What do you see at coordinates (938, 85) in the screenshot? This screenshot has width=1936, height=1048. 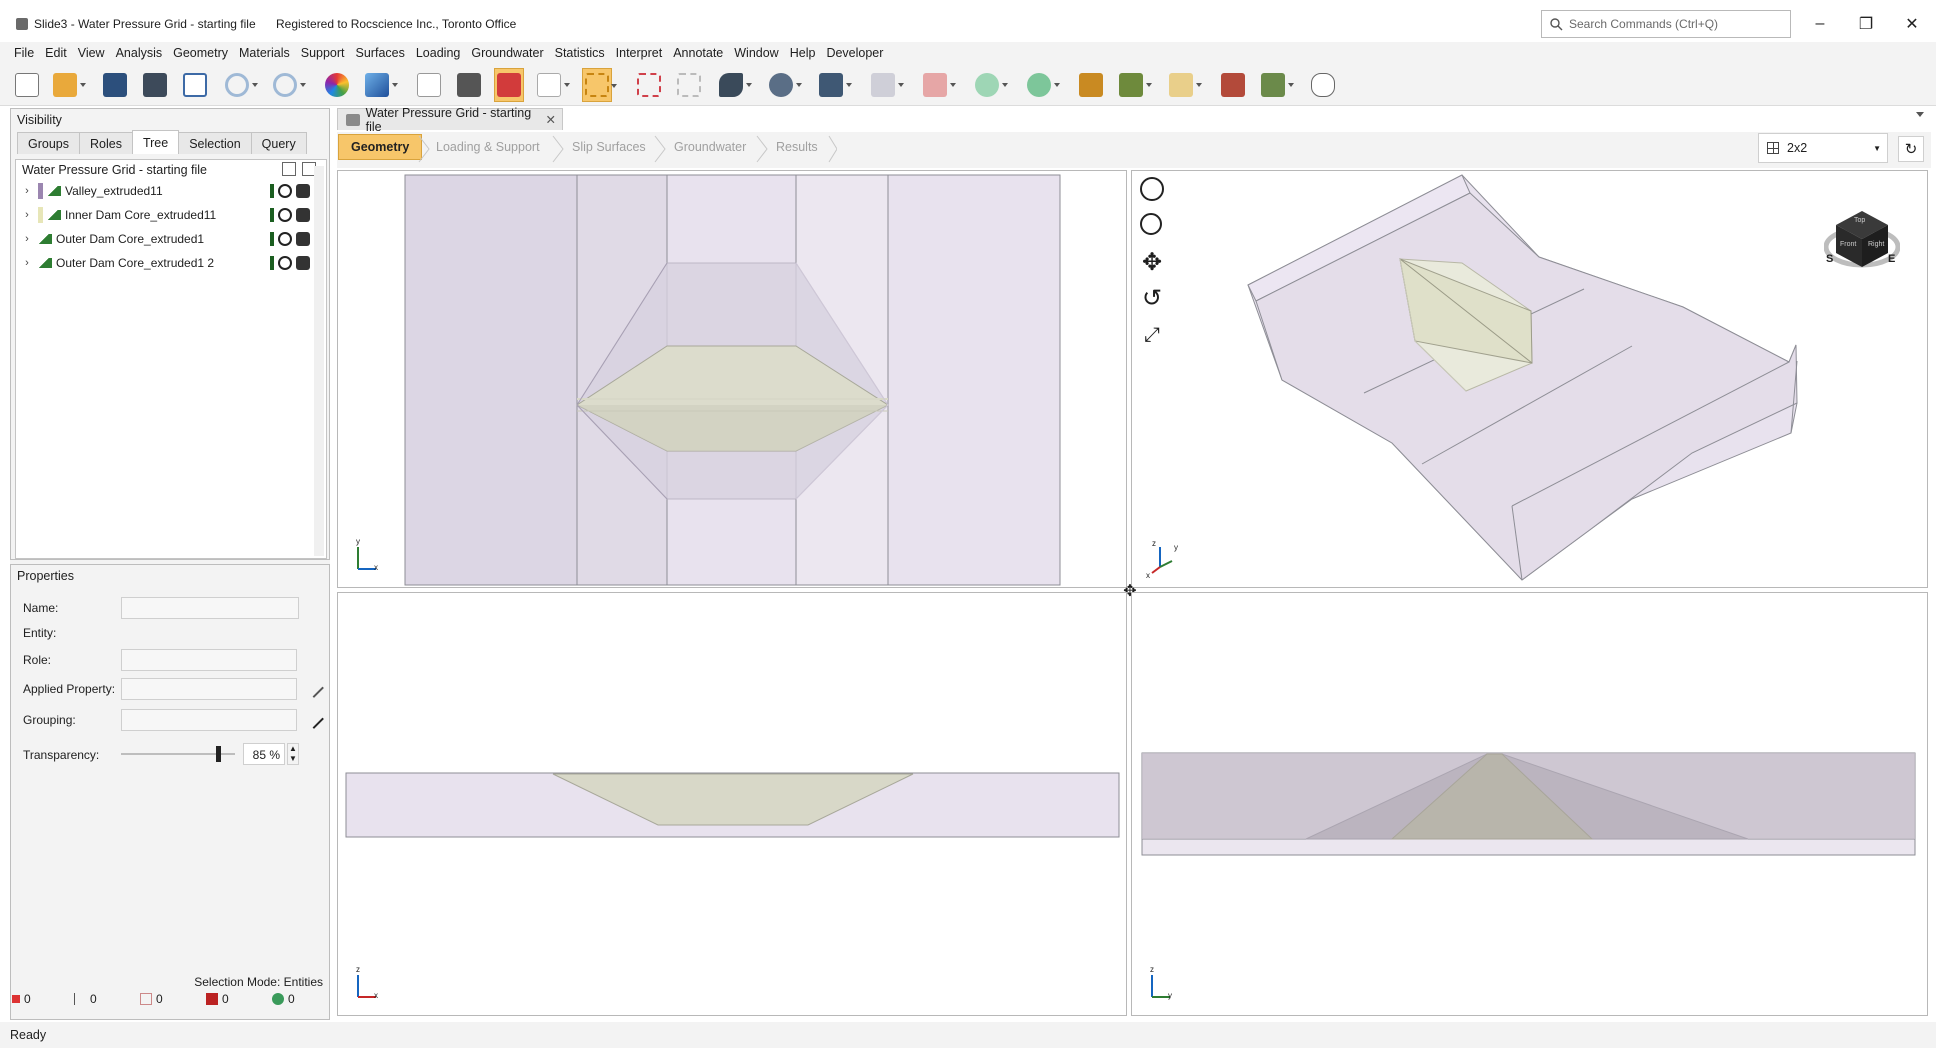 I see `extrude-button` at bounding box center [938, 85].